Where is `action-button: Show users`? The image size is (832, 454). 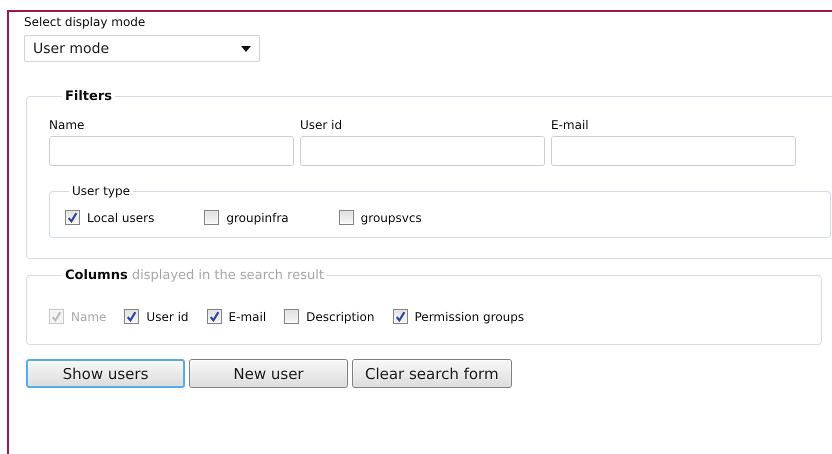 action-button: Show users is located at coordinates (105, 373).